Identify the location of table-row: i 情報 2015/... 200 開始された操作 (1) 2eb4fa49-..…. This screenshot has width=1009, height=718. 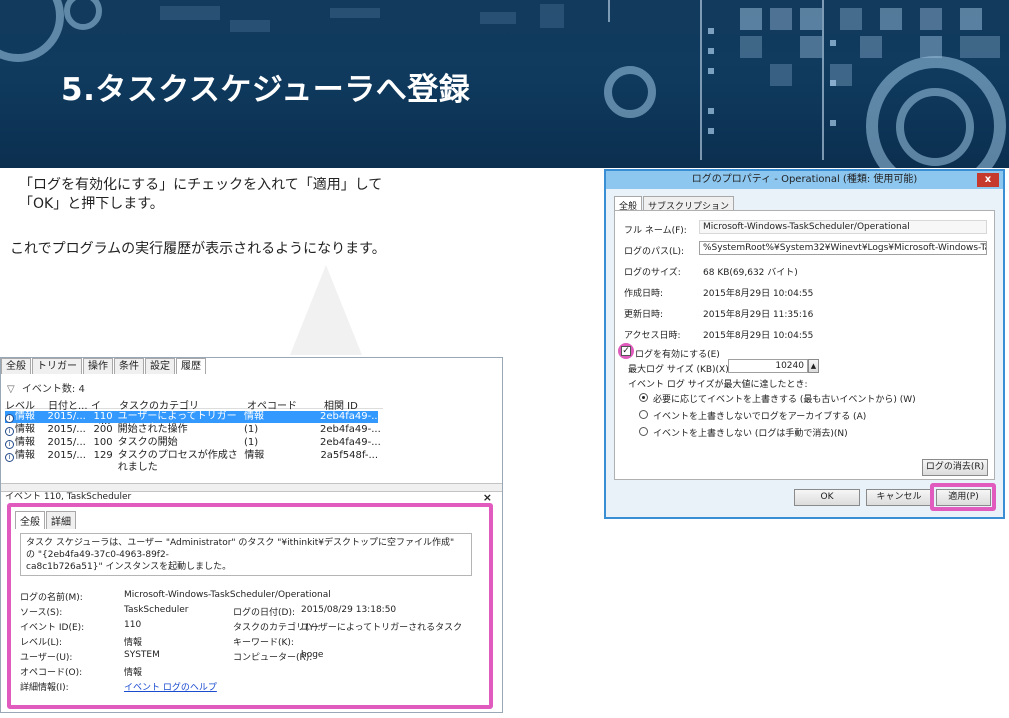
(193, 430).